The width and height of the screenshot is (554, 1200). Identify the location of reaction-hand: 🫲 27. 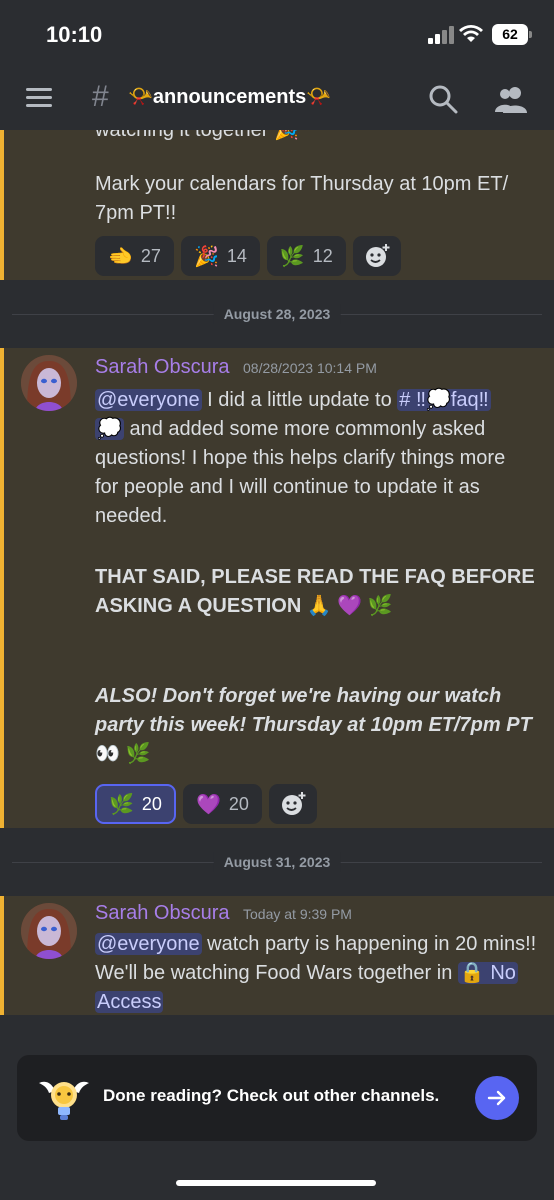
(134, 256).